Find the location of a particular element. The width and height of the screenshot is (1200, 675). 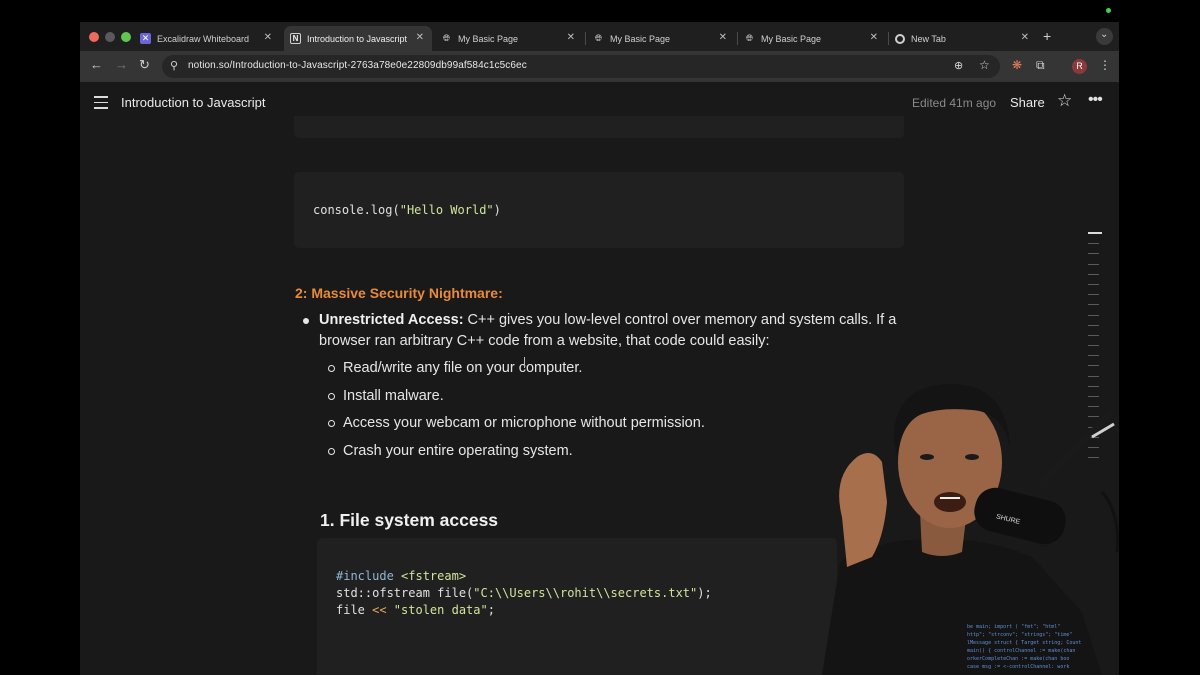

extension-icon: ❋ is located at coordinates (1017, 65).